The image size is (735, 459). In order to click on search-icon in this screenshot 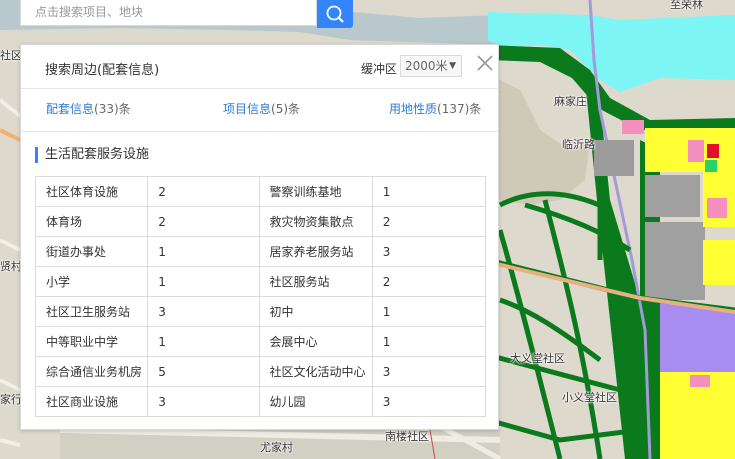, I will do `click(335, 14)`.